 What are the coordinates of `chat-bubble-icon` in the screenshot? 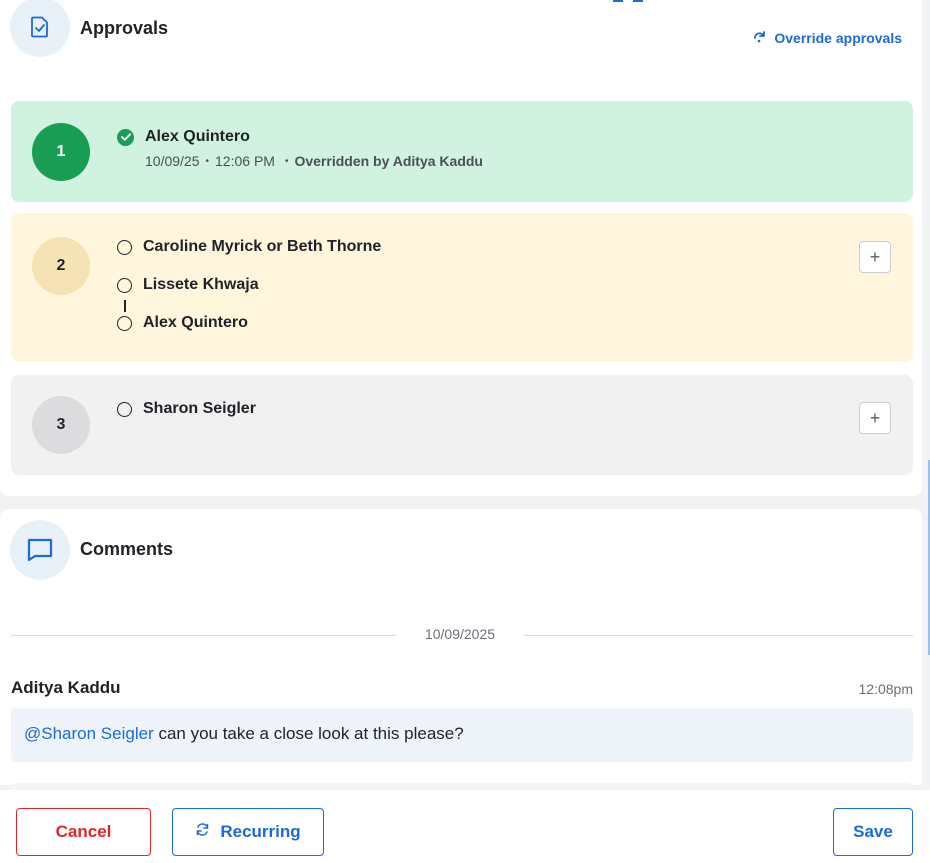 It's located at (40, 550).